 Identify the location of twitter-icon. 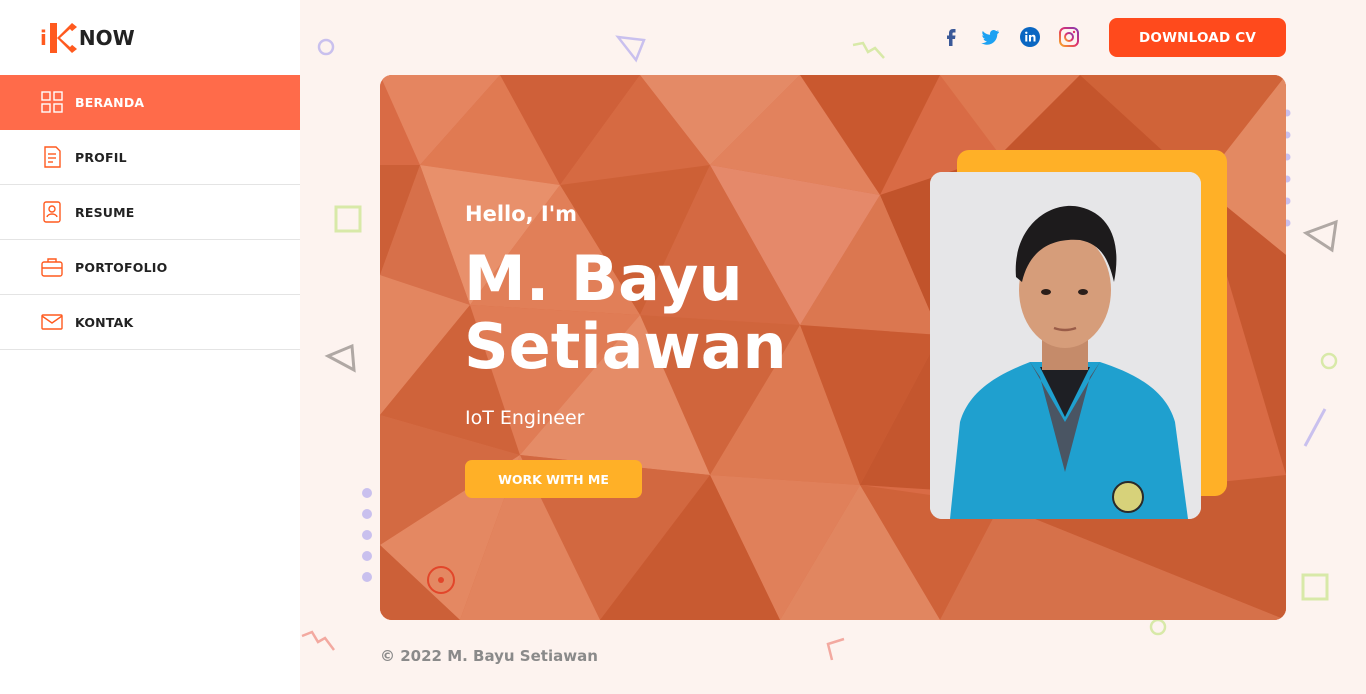
(990, 37).